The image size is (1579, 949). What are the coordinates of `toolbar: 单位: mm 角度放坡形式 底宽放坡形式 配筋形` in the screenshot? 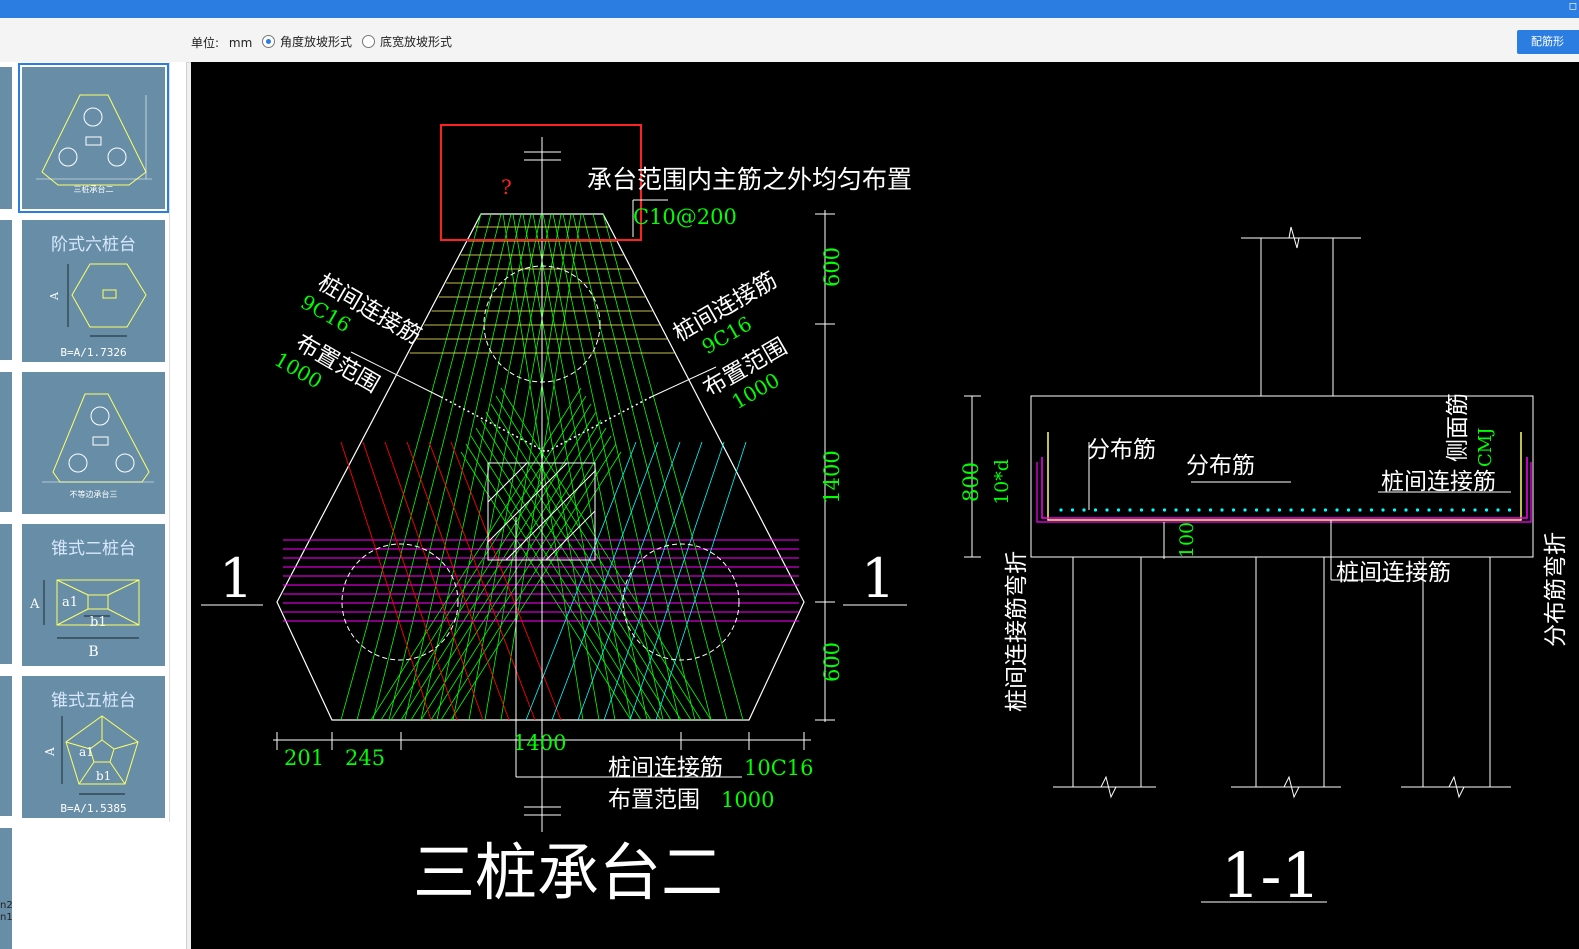 It's located at (789, 40).